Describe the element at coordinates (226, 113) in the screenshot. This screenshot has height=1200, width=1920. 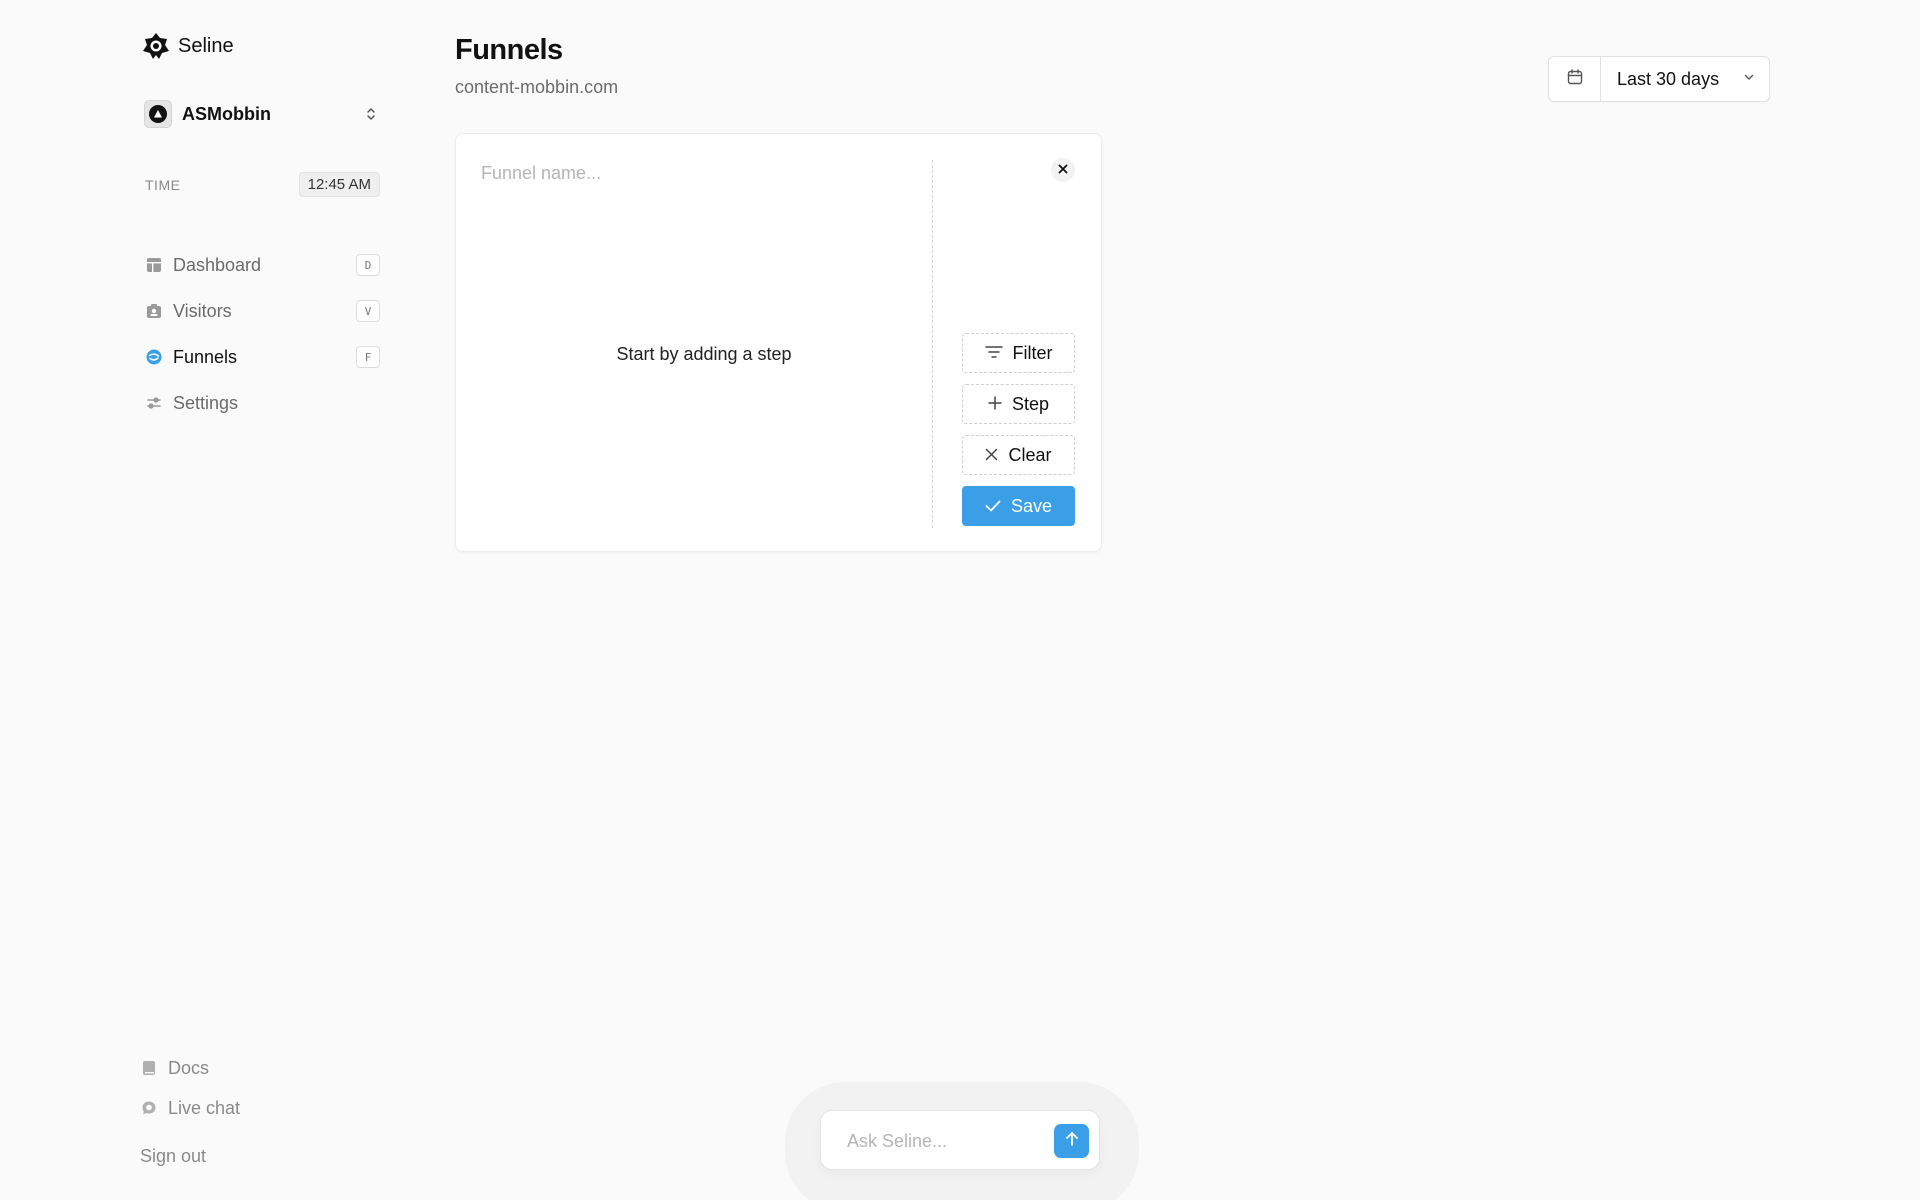
I see `workspace-name: ASMobbin` at that location.